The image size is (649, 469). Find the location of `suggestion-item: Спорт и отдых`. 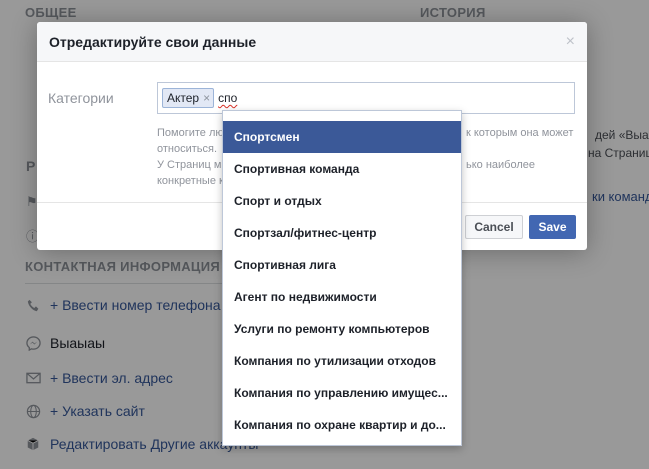

suggestion-item: Спорт и отдых is located at coordinates (342, 201).